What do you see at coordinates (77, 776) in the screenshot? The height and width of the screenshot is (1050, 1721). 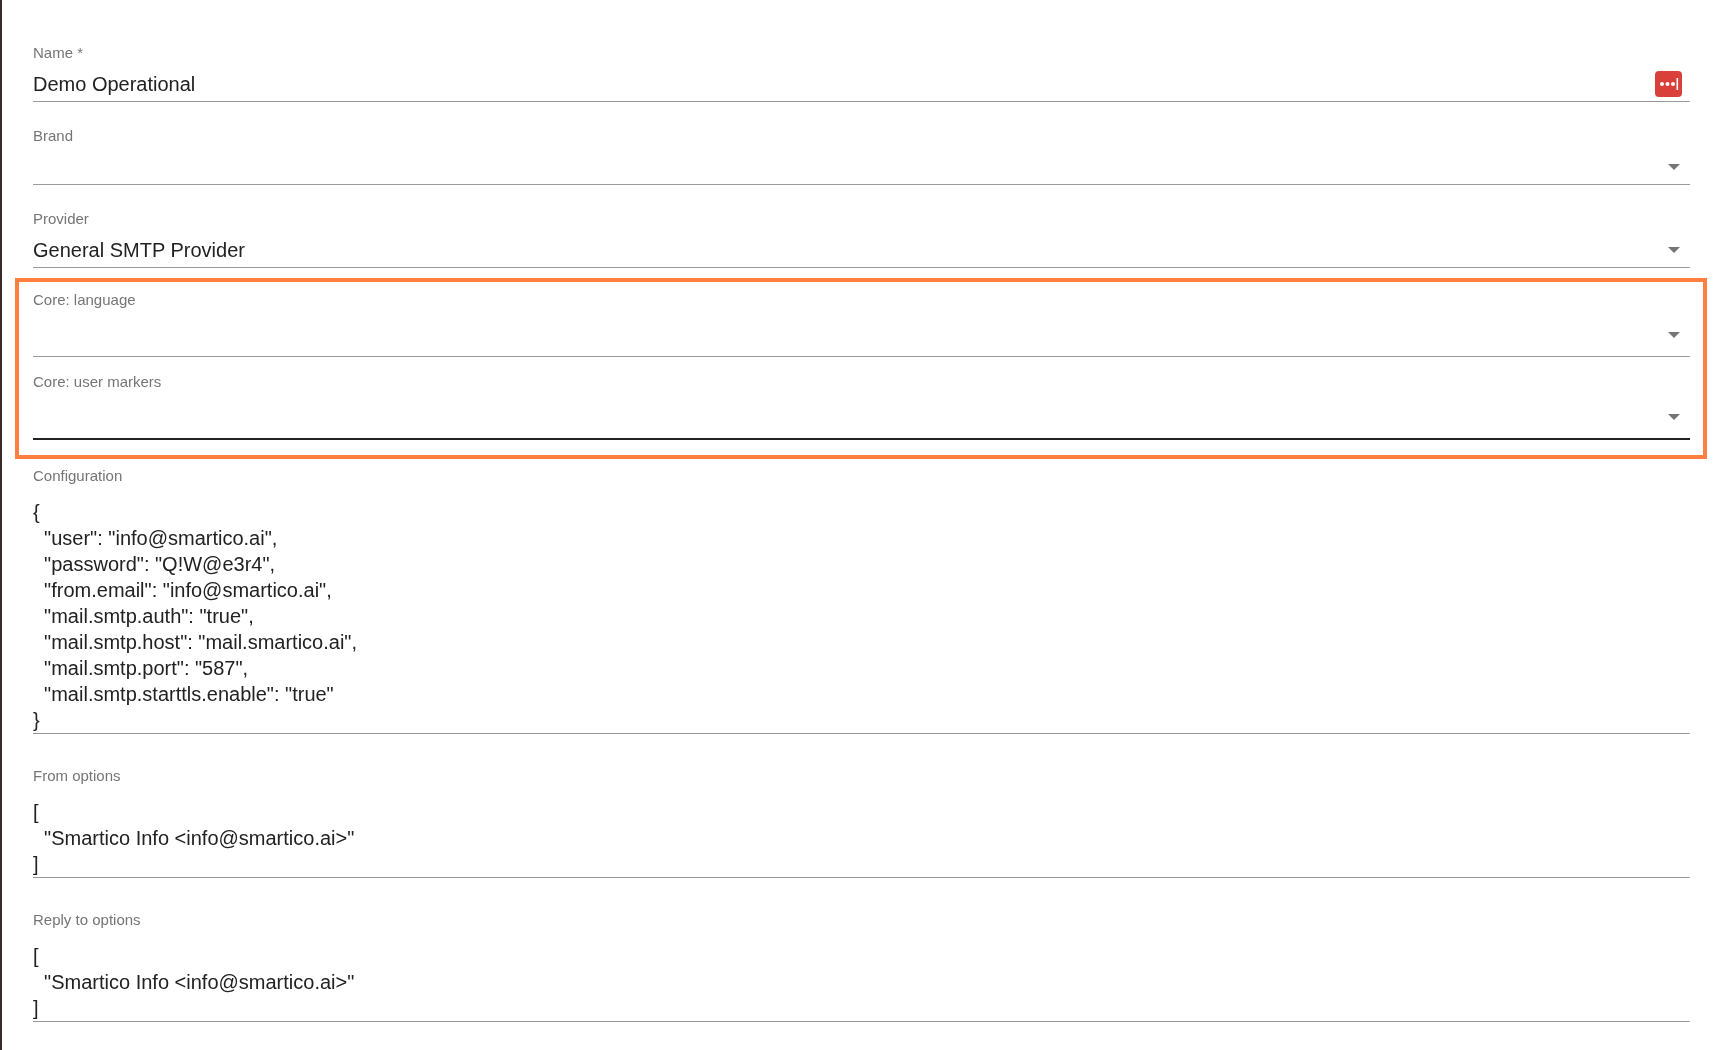 I see `field-label: From options` at bounding box center [77, 776].